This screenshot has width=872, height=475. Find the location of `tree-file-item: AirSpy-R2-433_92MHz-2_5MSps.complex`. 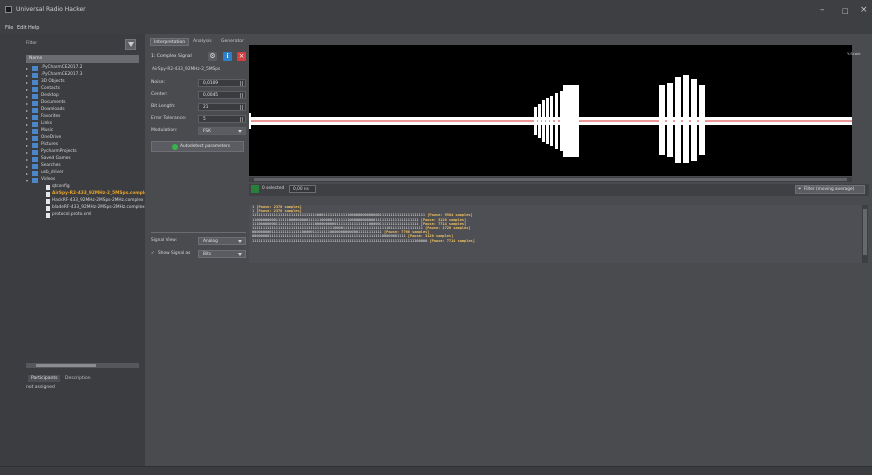

tree-file-item: AirSpy-R2-433_92MHz-2_5MSps.complex is located at coordinates (88, 194).